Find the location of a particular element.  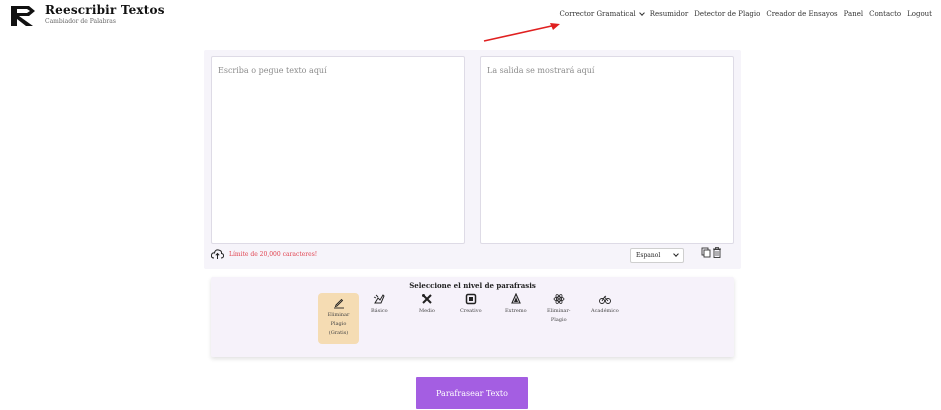

level-extremo: Extremo is located at coordinates (516, 304).